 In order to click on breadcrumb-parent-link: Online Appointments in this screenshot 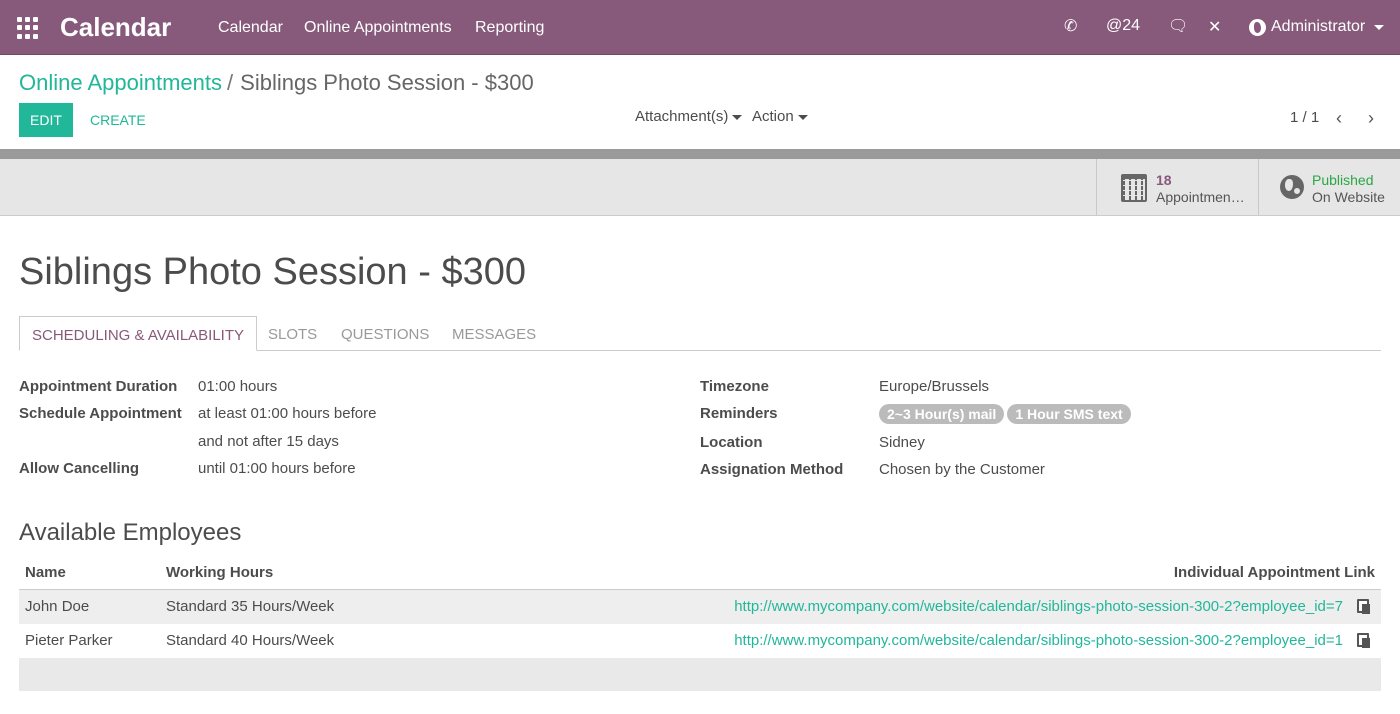, I will do `click(120, 82)`.